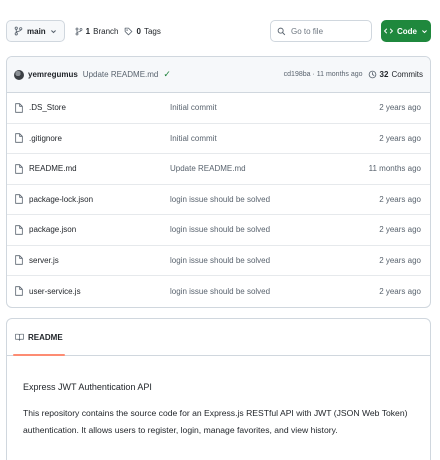 Image resolution: width=440 pixels, height=460 pixels. Describe the element at coordinates (281, 31) in the screenshot. I see `search-icon` at that location.